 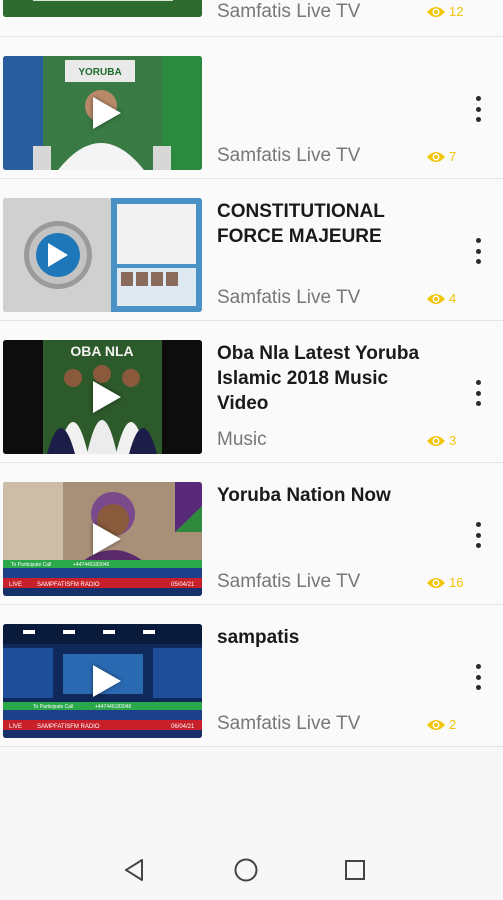 I want to click on view-count-value: 2, so click(x=453, y=724).